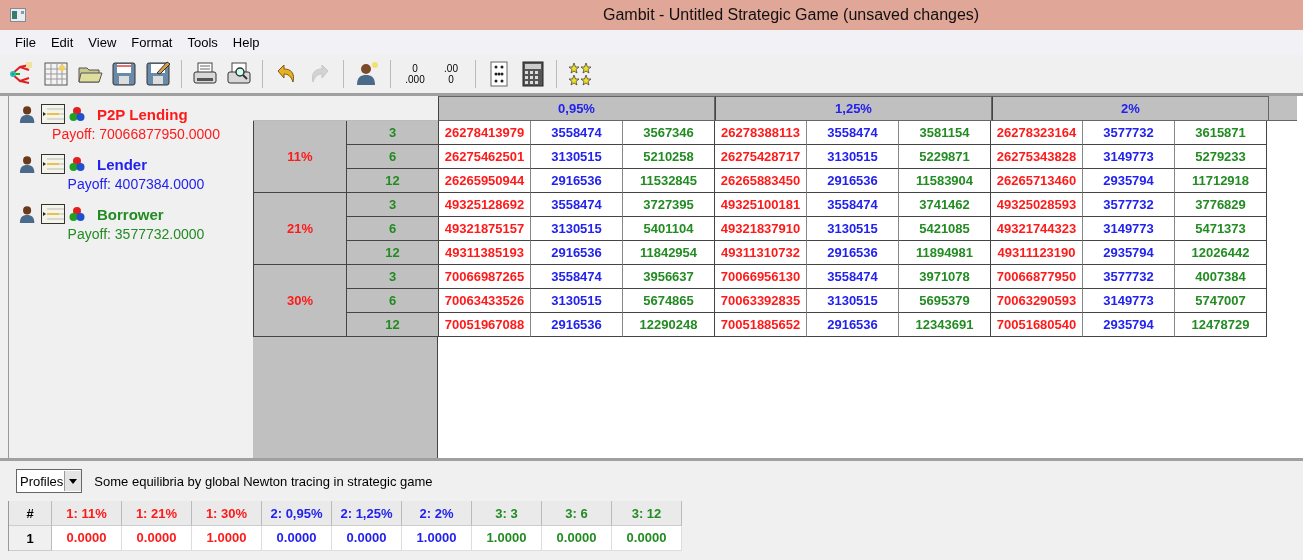  What do you see at coordinates (136, 134) in the screenshot?
I see `player-payoff: Payoff: 70066877950.0000` at bounding box center [136, 134].